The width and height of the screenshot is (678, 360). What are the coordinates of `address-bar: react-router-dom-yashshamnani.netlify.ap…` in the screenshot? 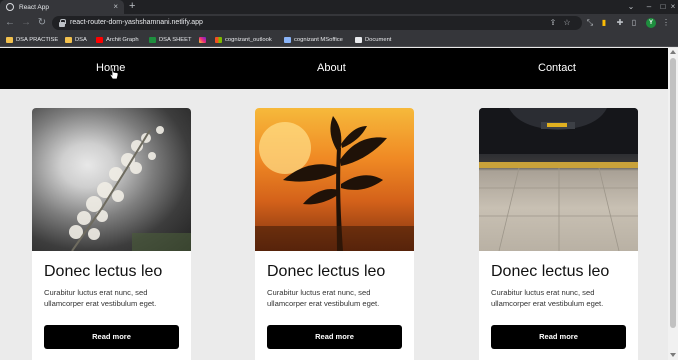 It's located at (317, 23).